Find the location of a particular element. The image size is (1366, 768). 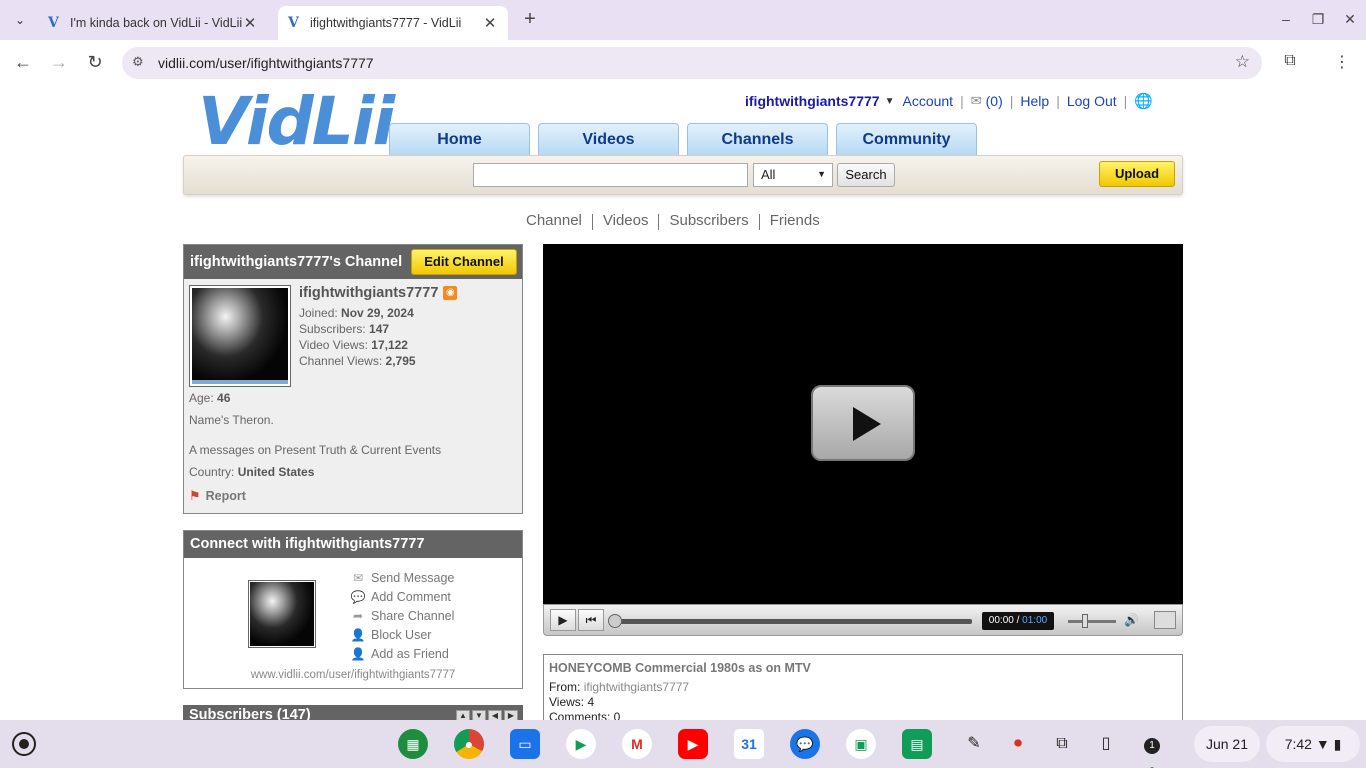

add-friend-action: 👤 Add as Friend is located at coordinates (402, 653).